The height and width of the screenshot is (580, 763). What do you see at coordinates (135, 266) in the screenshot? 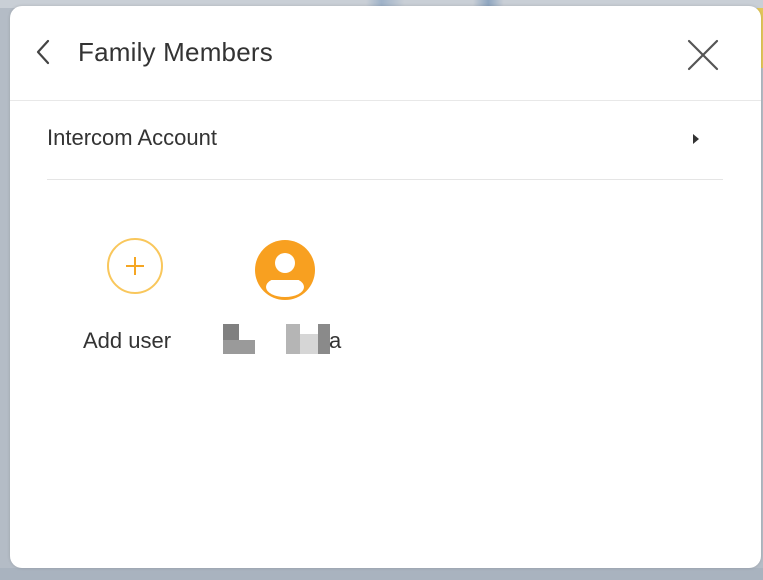
I see `plus-circle-icon` at bounding box center [135, 266].